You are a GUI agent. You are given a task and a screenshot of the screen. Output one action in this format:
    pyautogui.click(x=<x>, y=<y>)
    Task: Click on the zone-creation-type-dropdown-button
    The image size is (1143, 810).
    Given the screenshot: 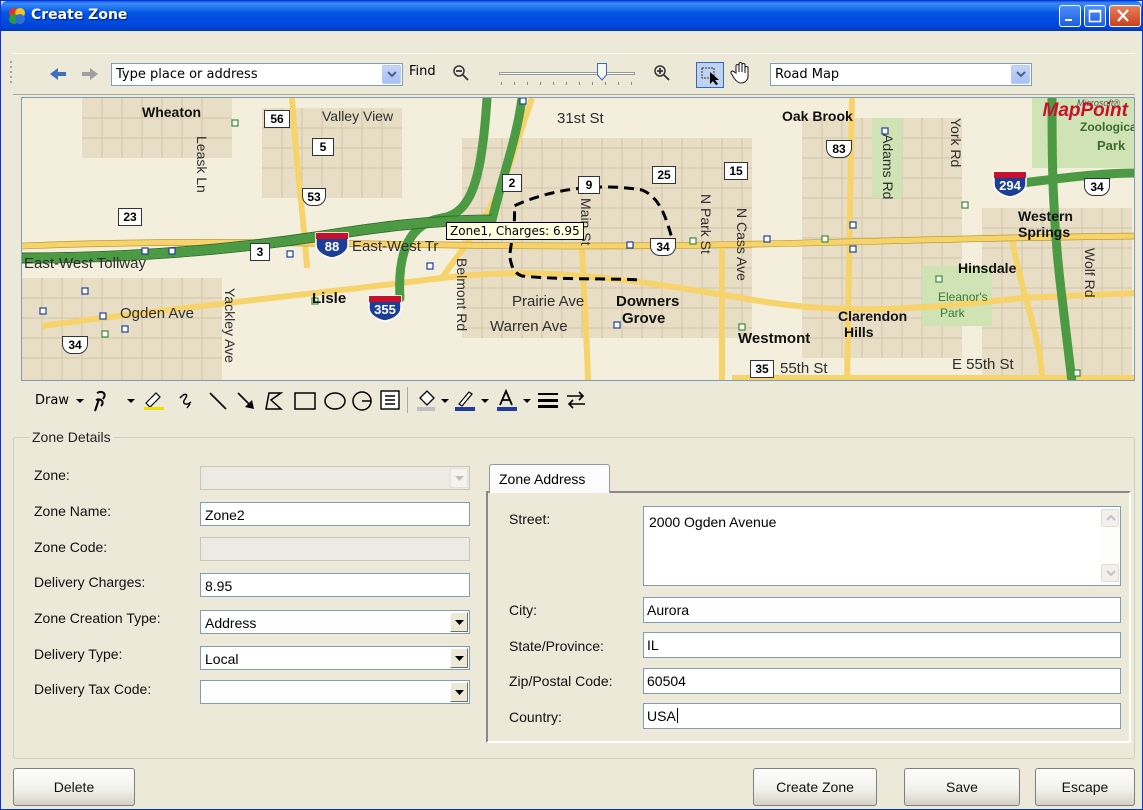 What is the action you would take?
    pyautogui.click(x=459, y=622)
    